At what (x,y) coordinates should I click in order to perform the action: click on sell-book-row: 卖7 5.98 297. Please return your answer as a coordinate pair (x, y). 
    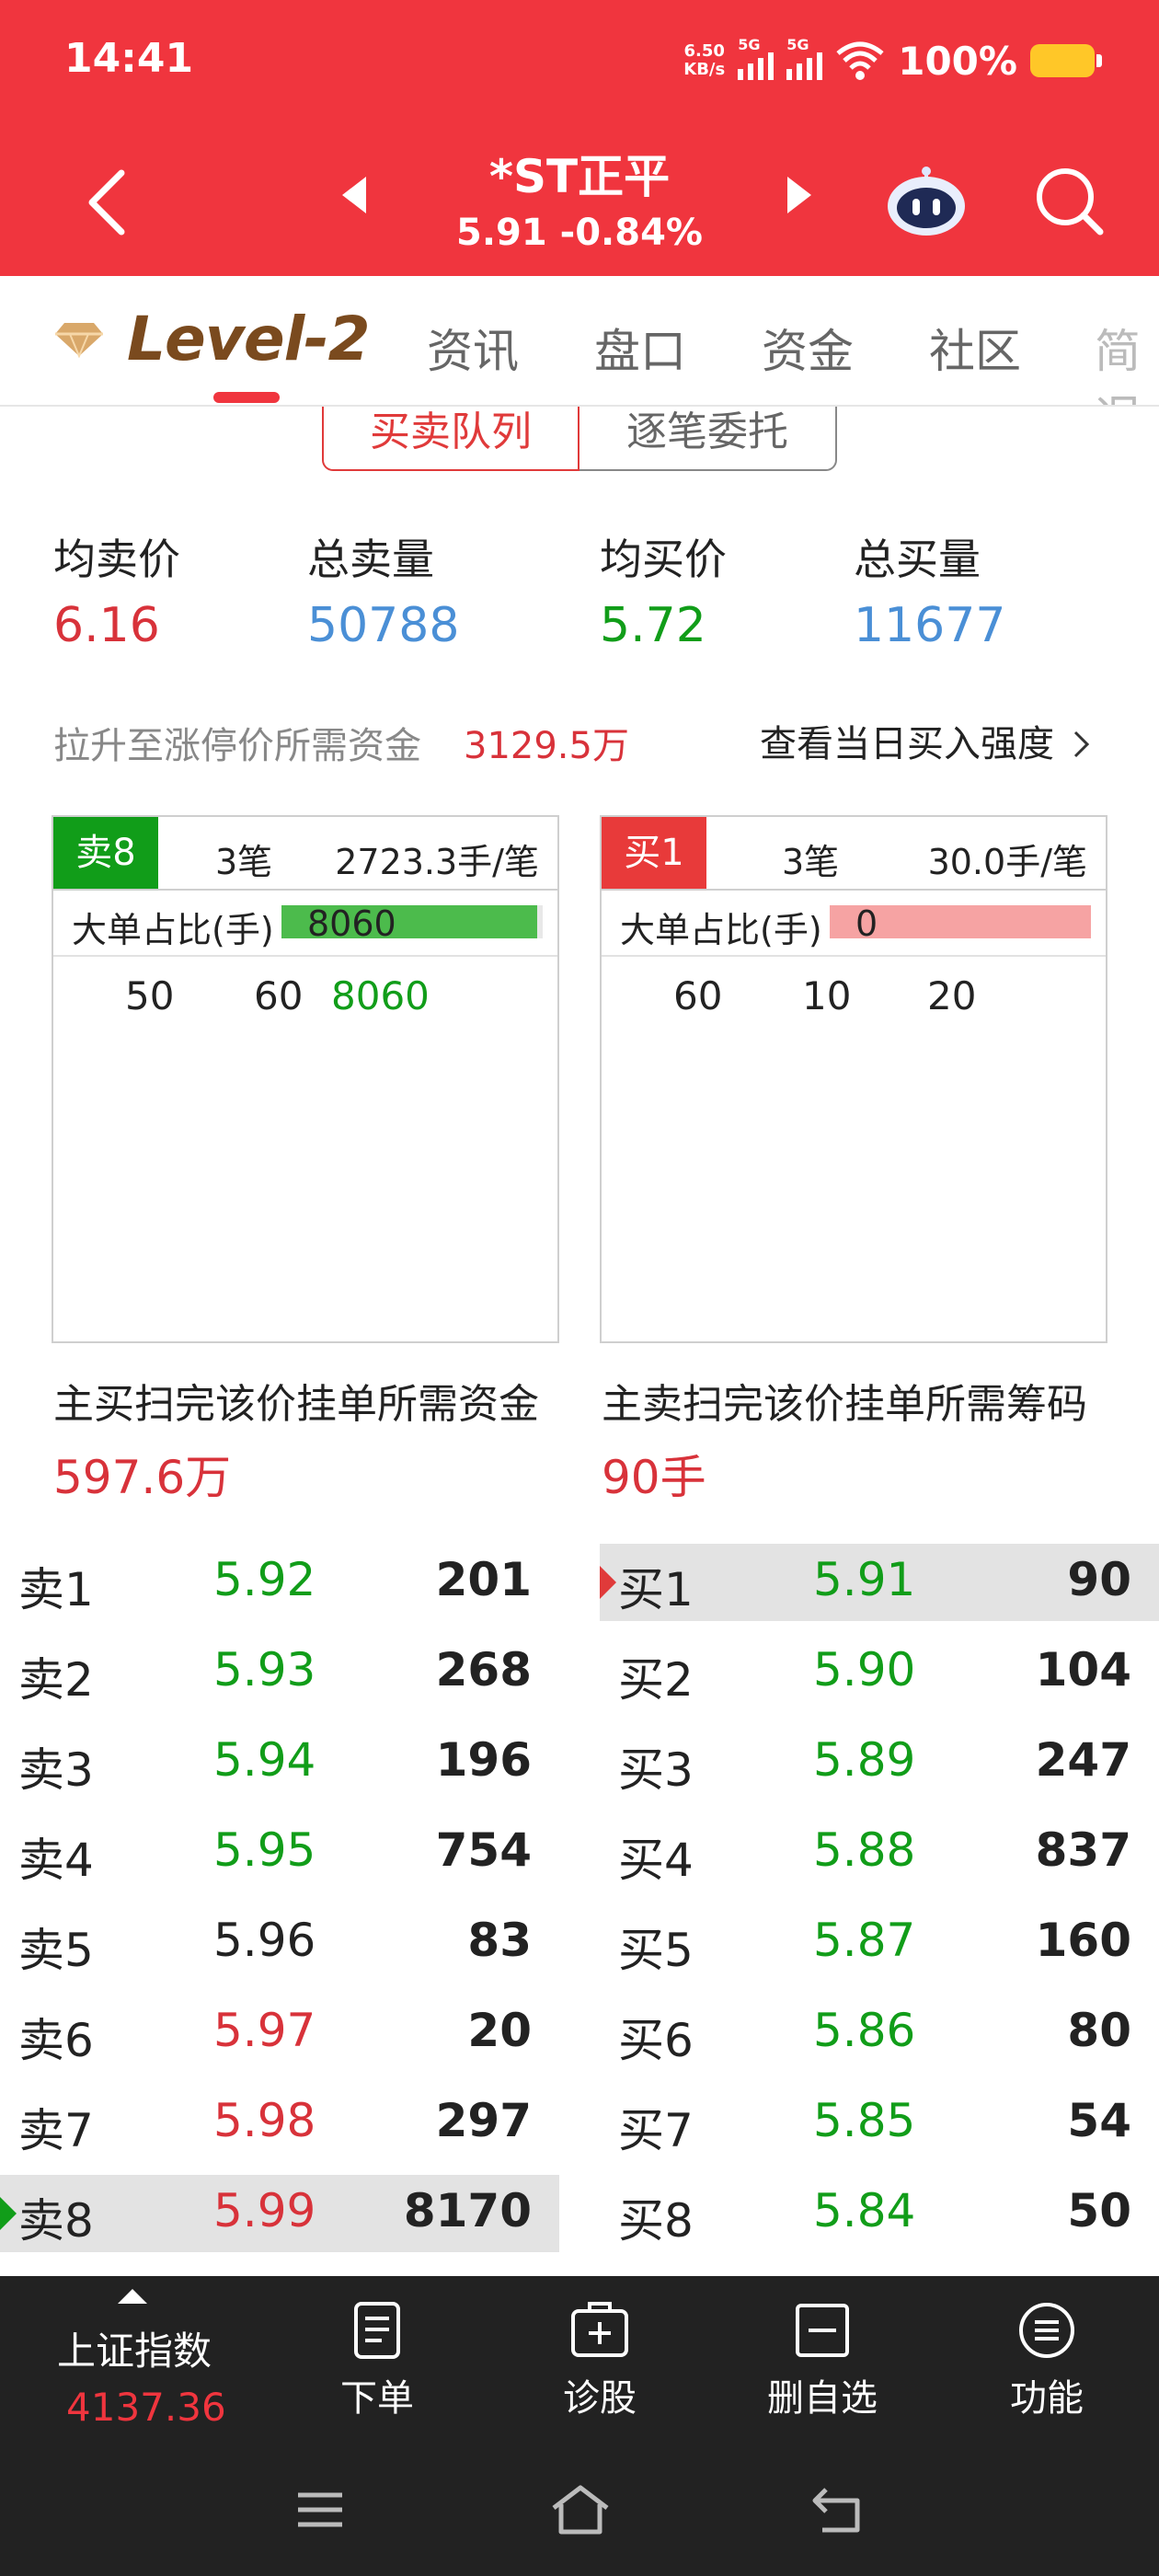
    Looking at the image, I should click on (279, 2123).